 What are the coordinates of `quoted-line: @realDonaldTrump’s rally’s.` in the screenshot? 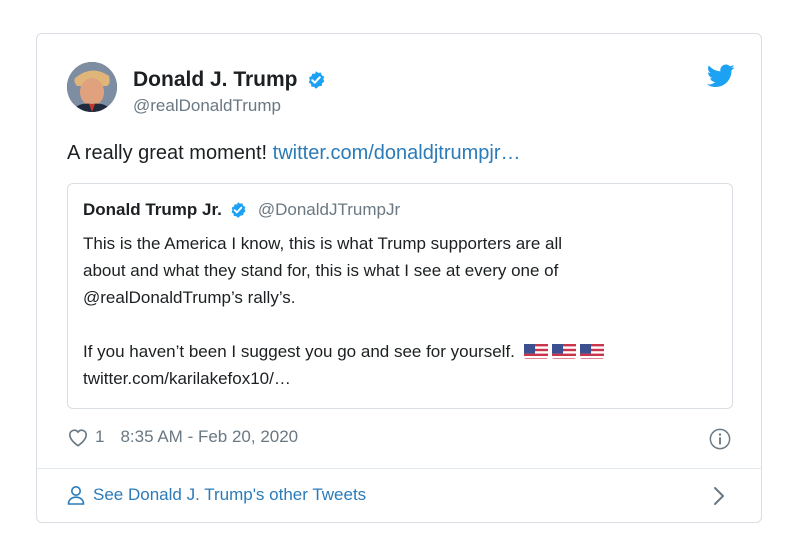 It's located at (189, 297).